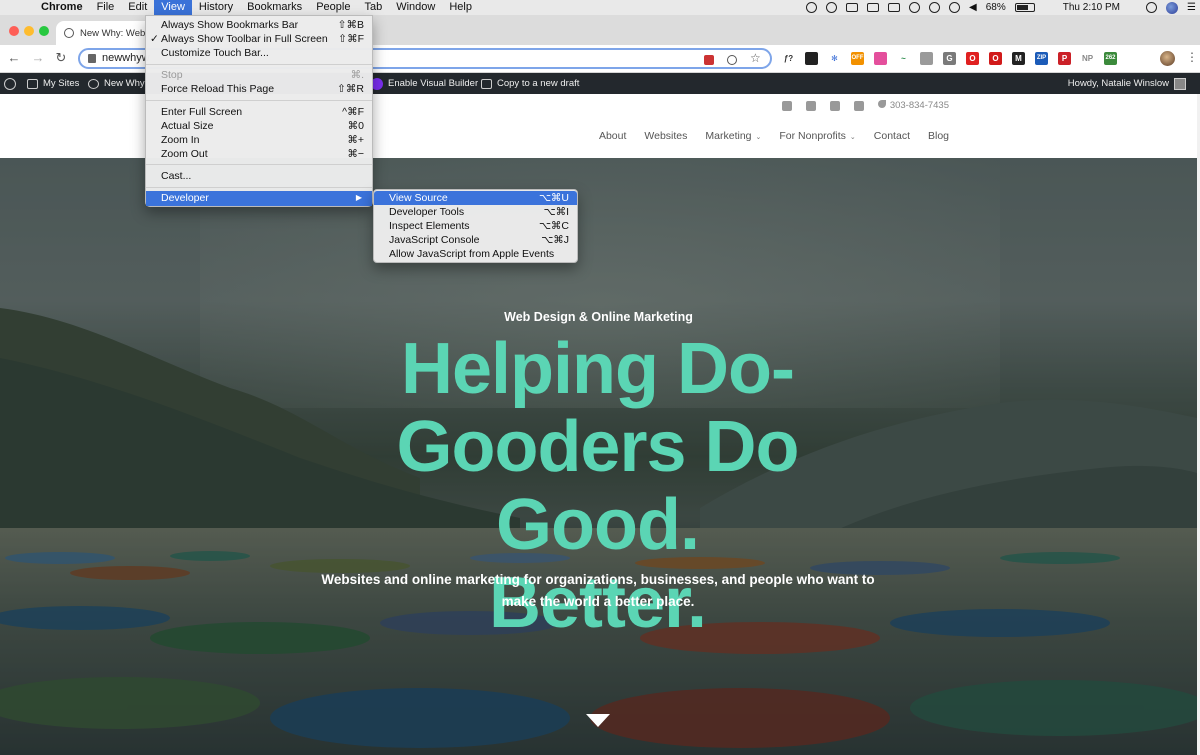 This screenshot has width=1200, height=755. Describe the element at coordinates (892, 136) in the screenshot. I see `nav-contact: Contact` at that location.